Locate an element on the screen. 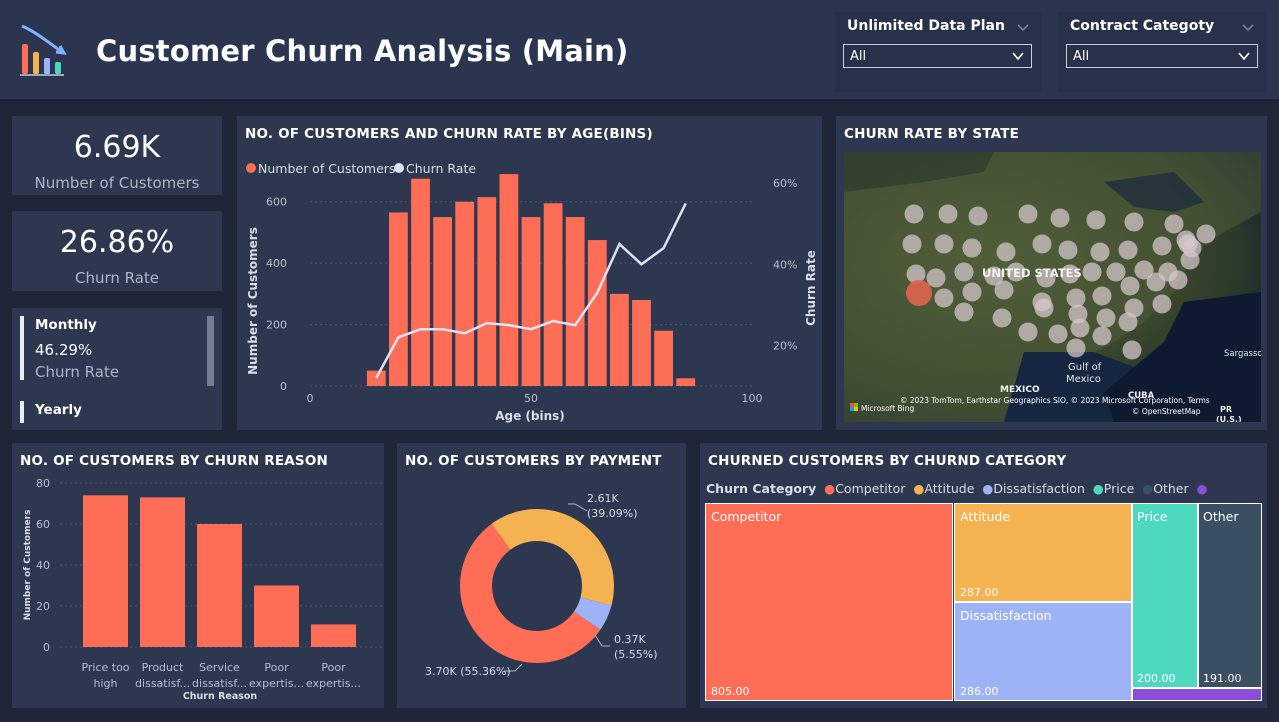  contract-label: Churn Rate is located at coordinates (77, 372).